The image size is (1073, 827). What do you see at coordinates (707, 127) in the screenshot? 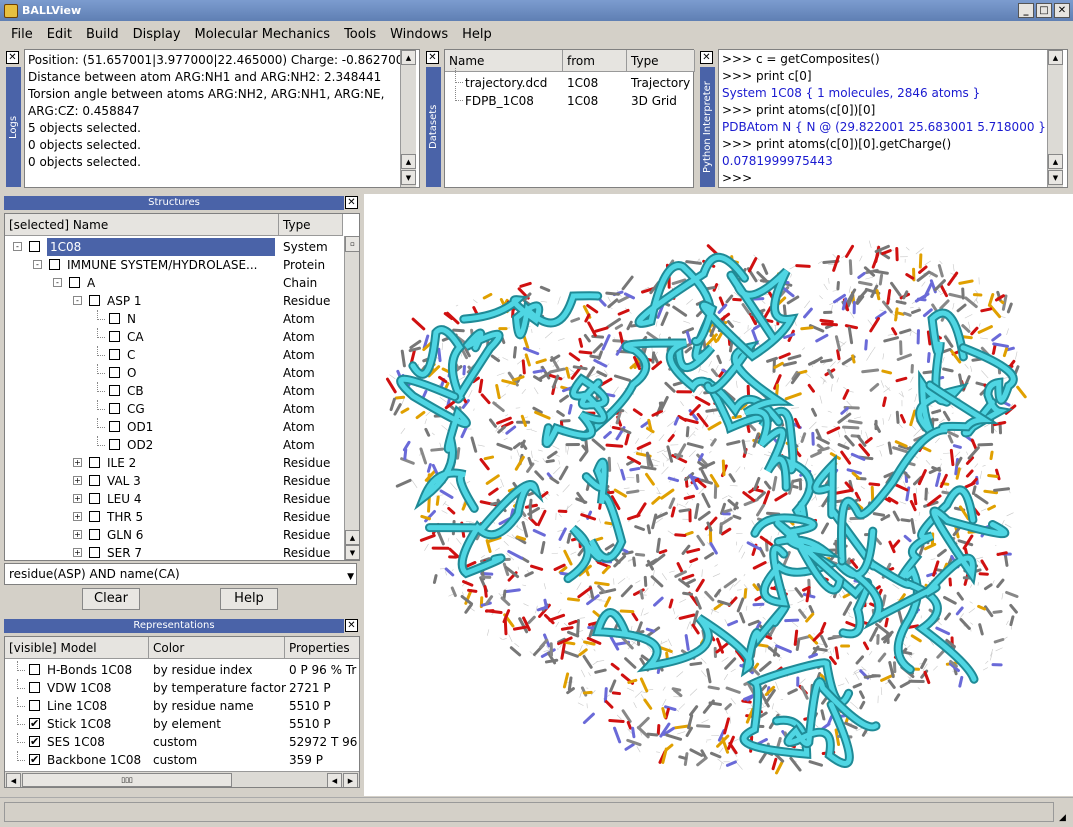
I see `python-tab: Python Interpreter` at bounding box center [707, 127].